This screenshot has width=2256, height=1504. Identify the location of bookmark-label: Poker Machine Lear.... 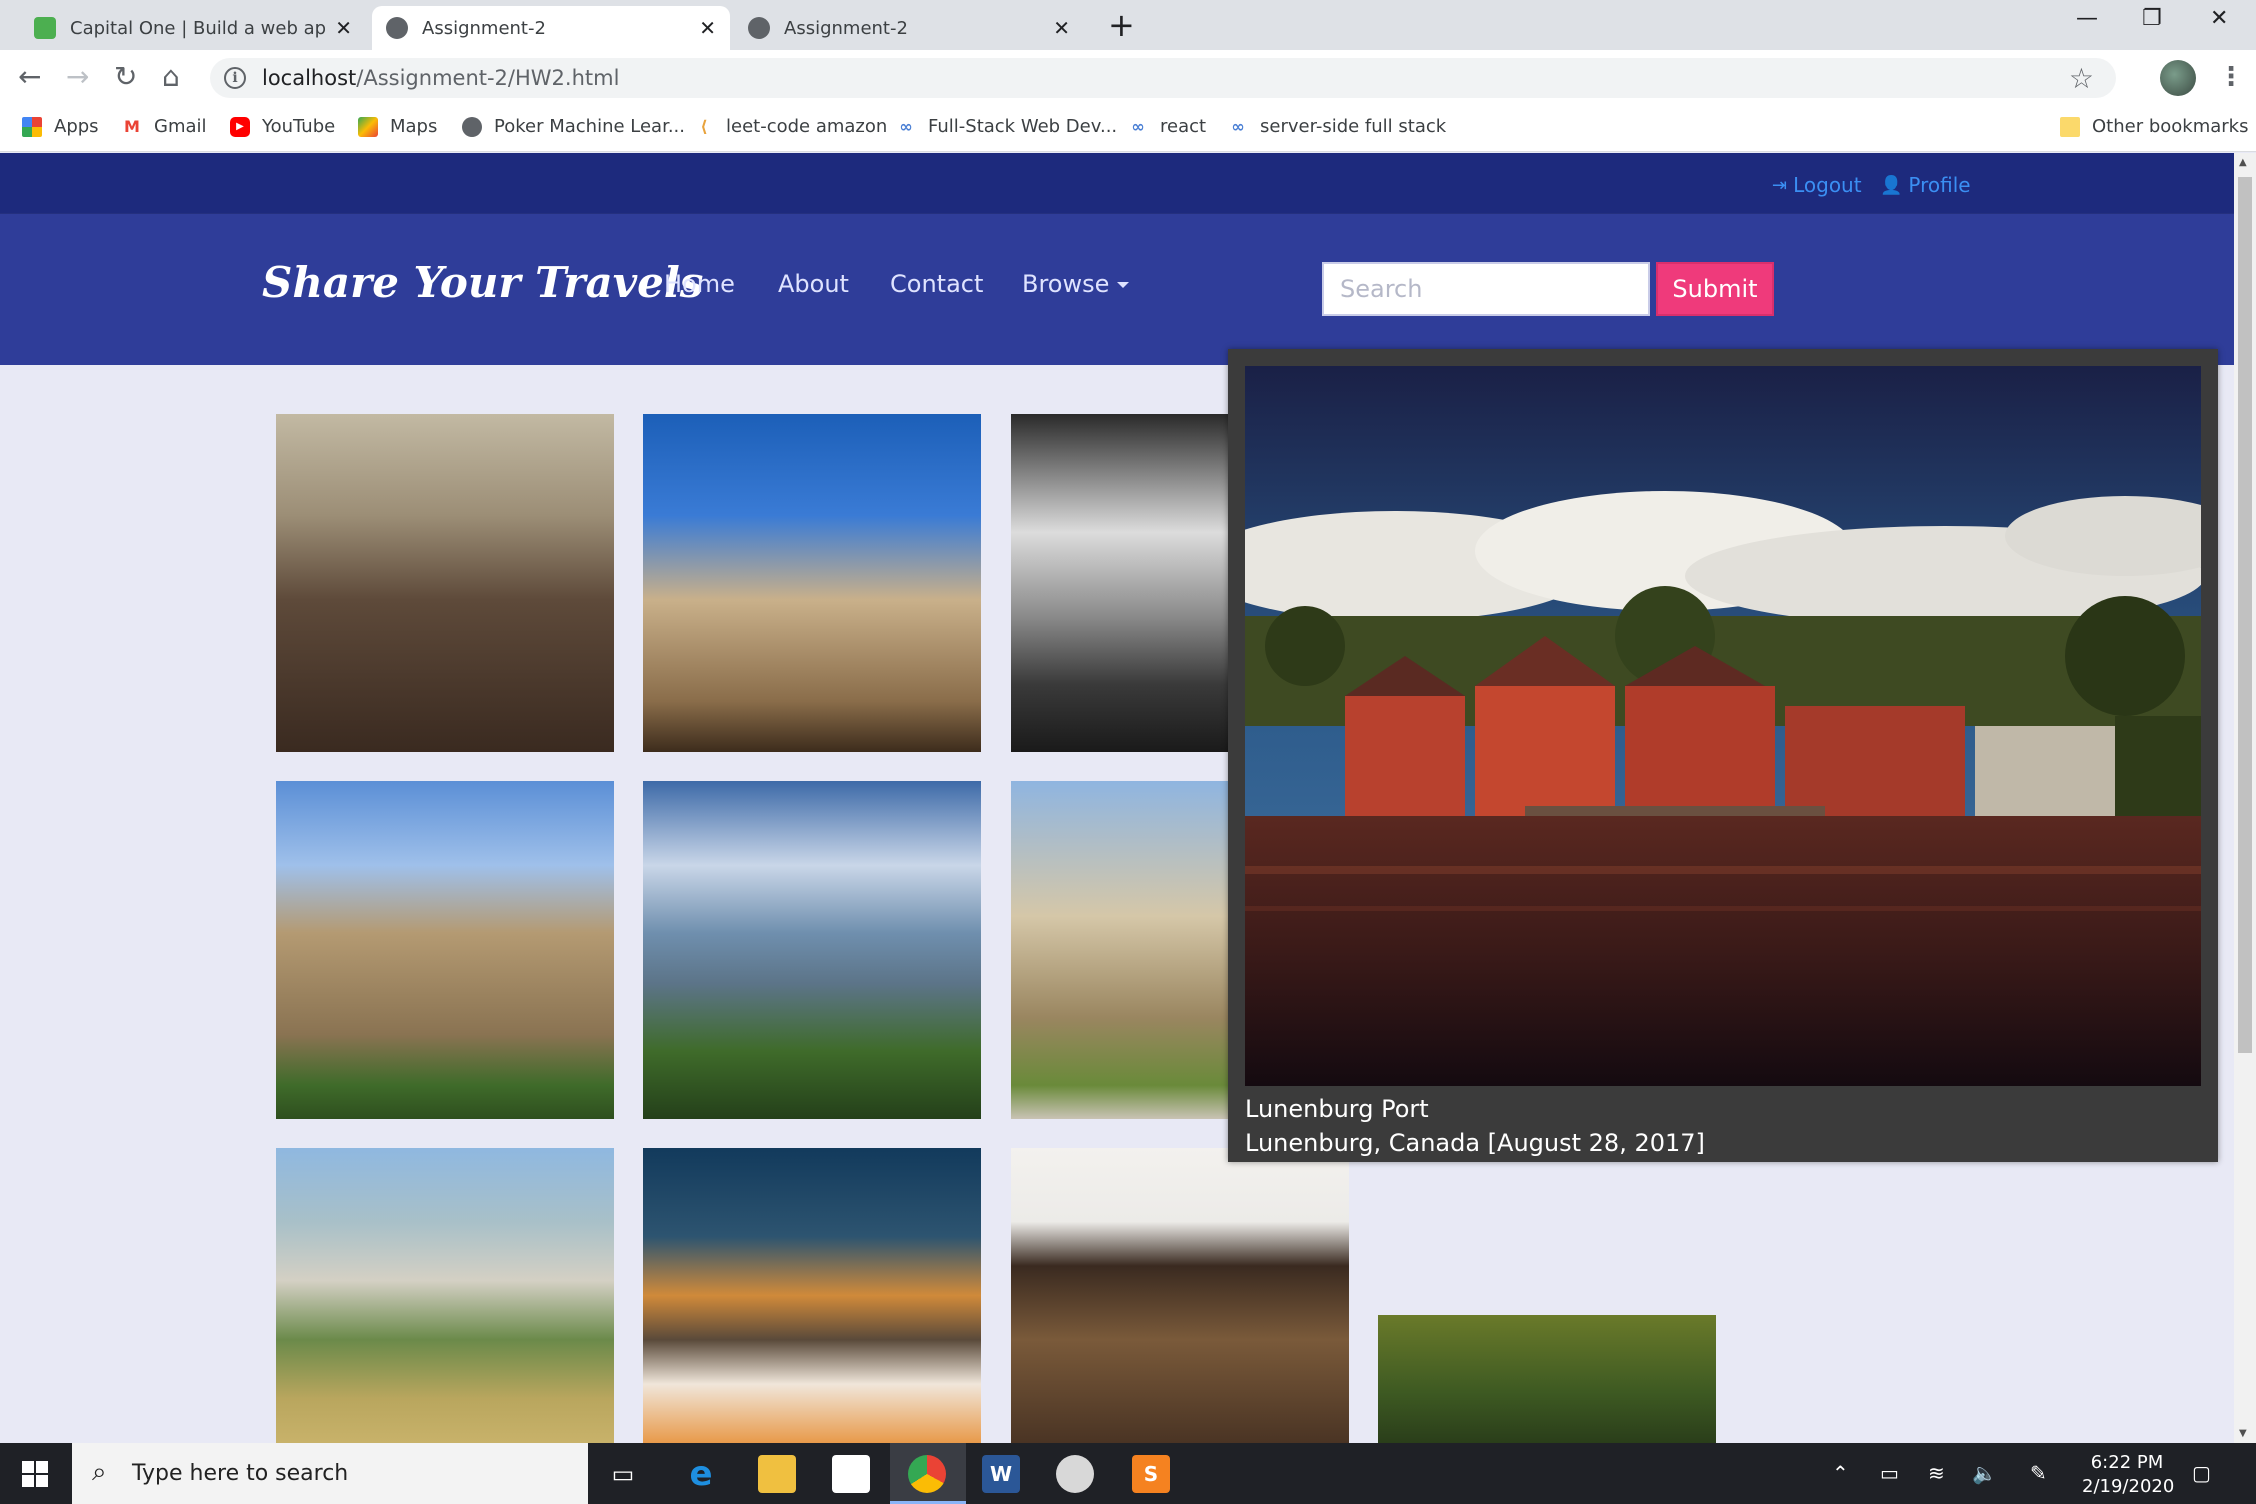
(590, 126).